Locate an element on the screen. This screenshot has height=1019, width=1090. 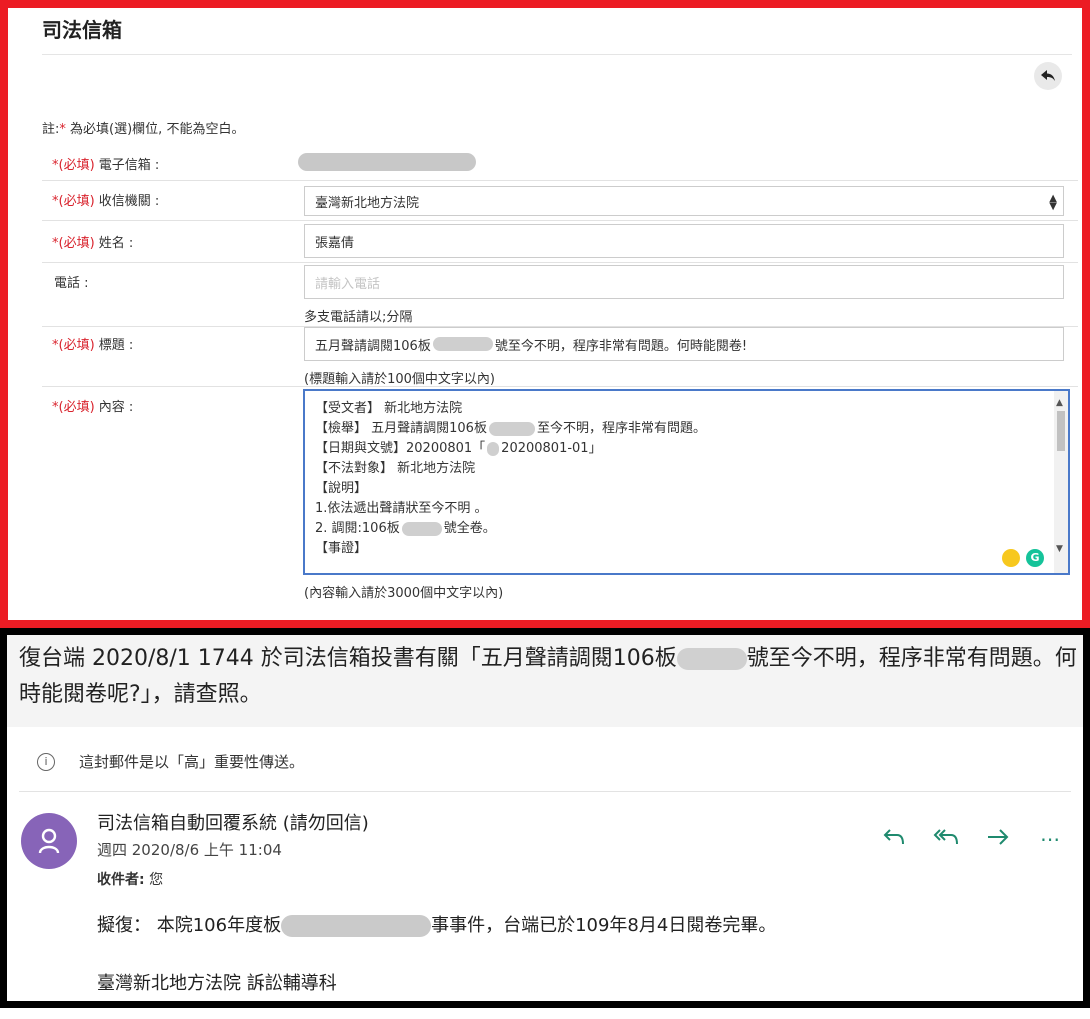
agency-label: *(必填) 收信機關 : is located at coordinates (106, 201).